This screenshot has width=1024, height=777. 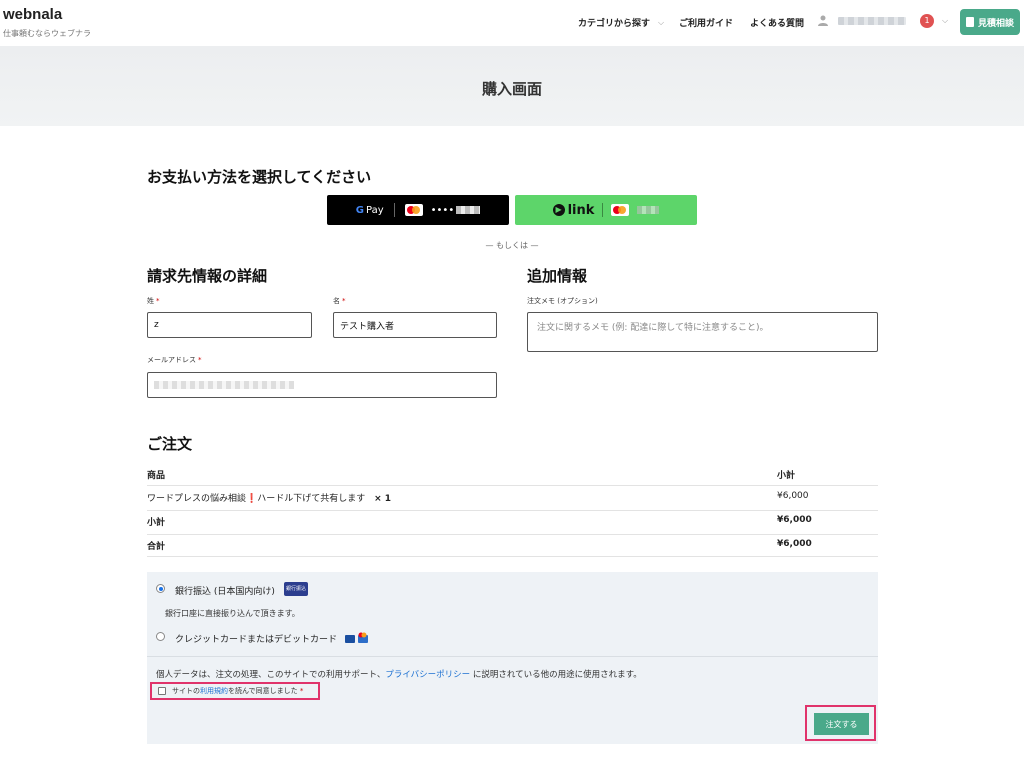 I want to click on last-name-label: 姓 *, so click(x=153, y=301).